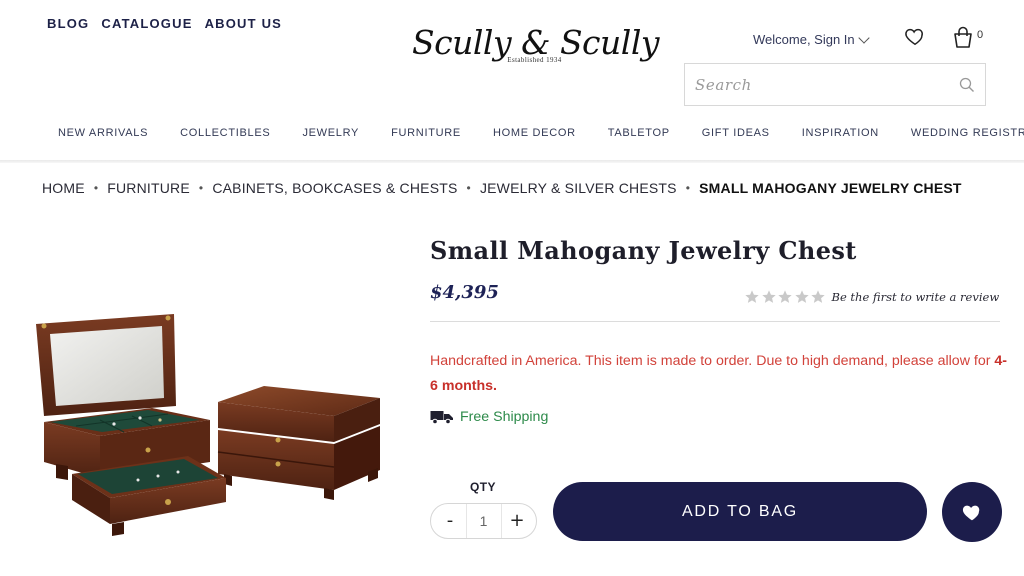 Image resolution: width=1024 pixels, height=576 pixels. I want to click on nav-new-arrivals: NEW ARRIVALS, so click(103, 133).